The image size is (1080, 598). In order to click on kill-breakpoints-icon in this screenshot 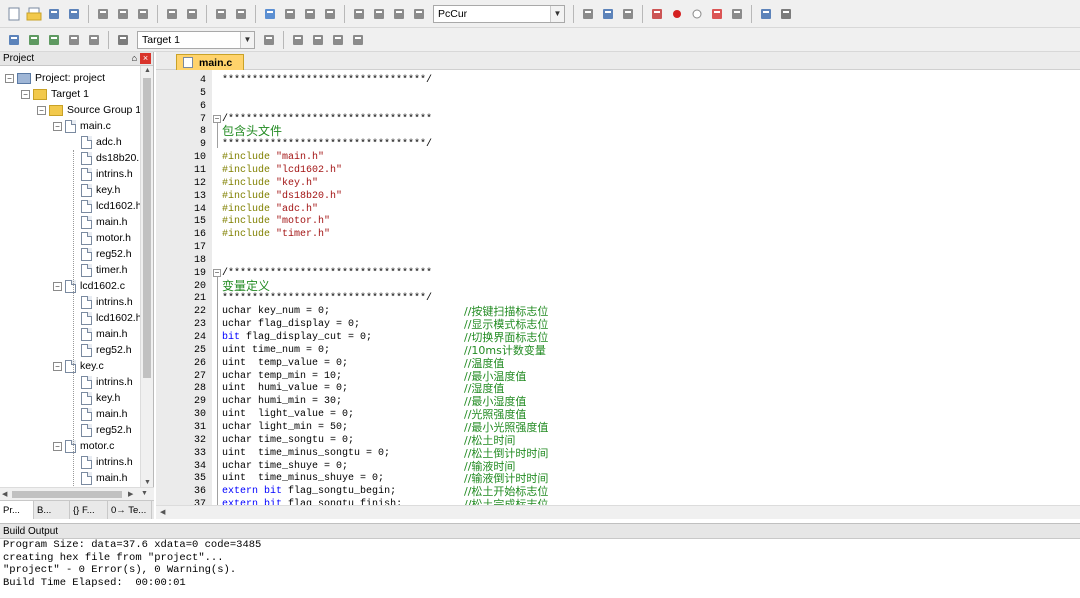, I will do `click(717, 14)`.